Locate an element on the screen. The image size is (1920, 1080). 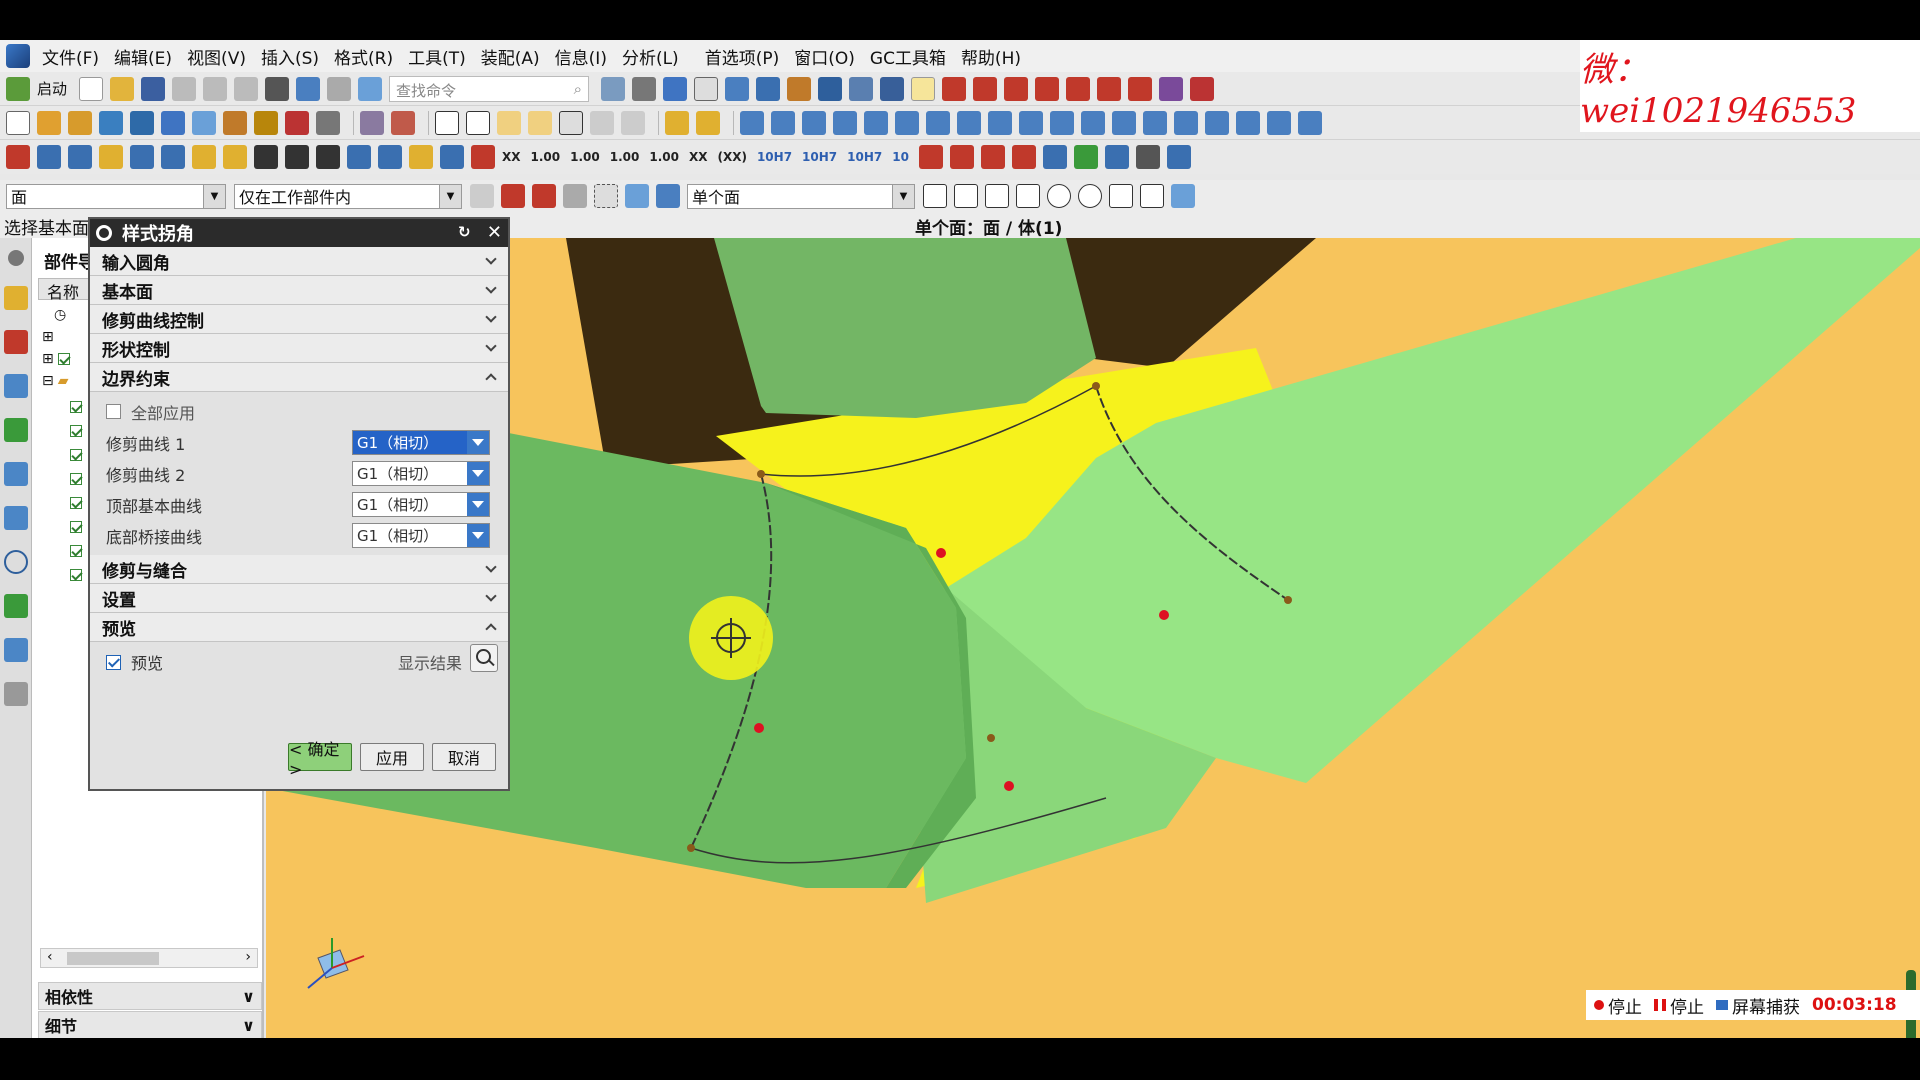
screen-capture-button: 屏幕捕获 is located at coordinates (1766, 1005).